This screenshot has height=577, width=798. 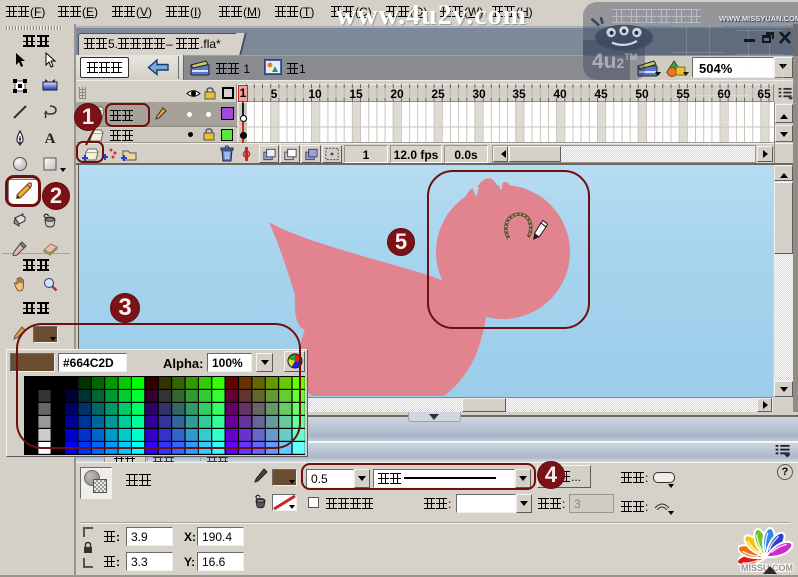 I want to click on svg-text: A, so click(x=50, y=138).